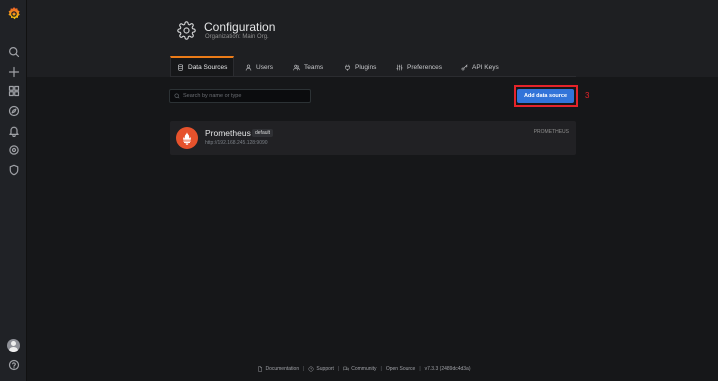 The height and width of the screenshot is (381, 718). I want to click on tab-label: API Keys, so click(485, 67).